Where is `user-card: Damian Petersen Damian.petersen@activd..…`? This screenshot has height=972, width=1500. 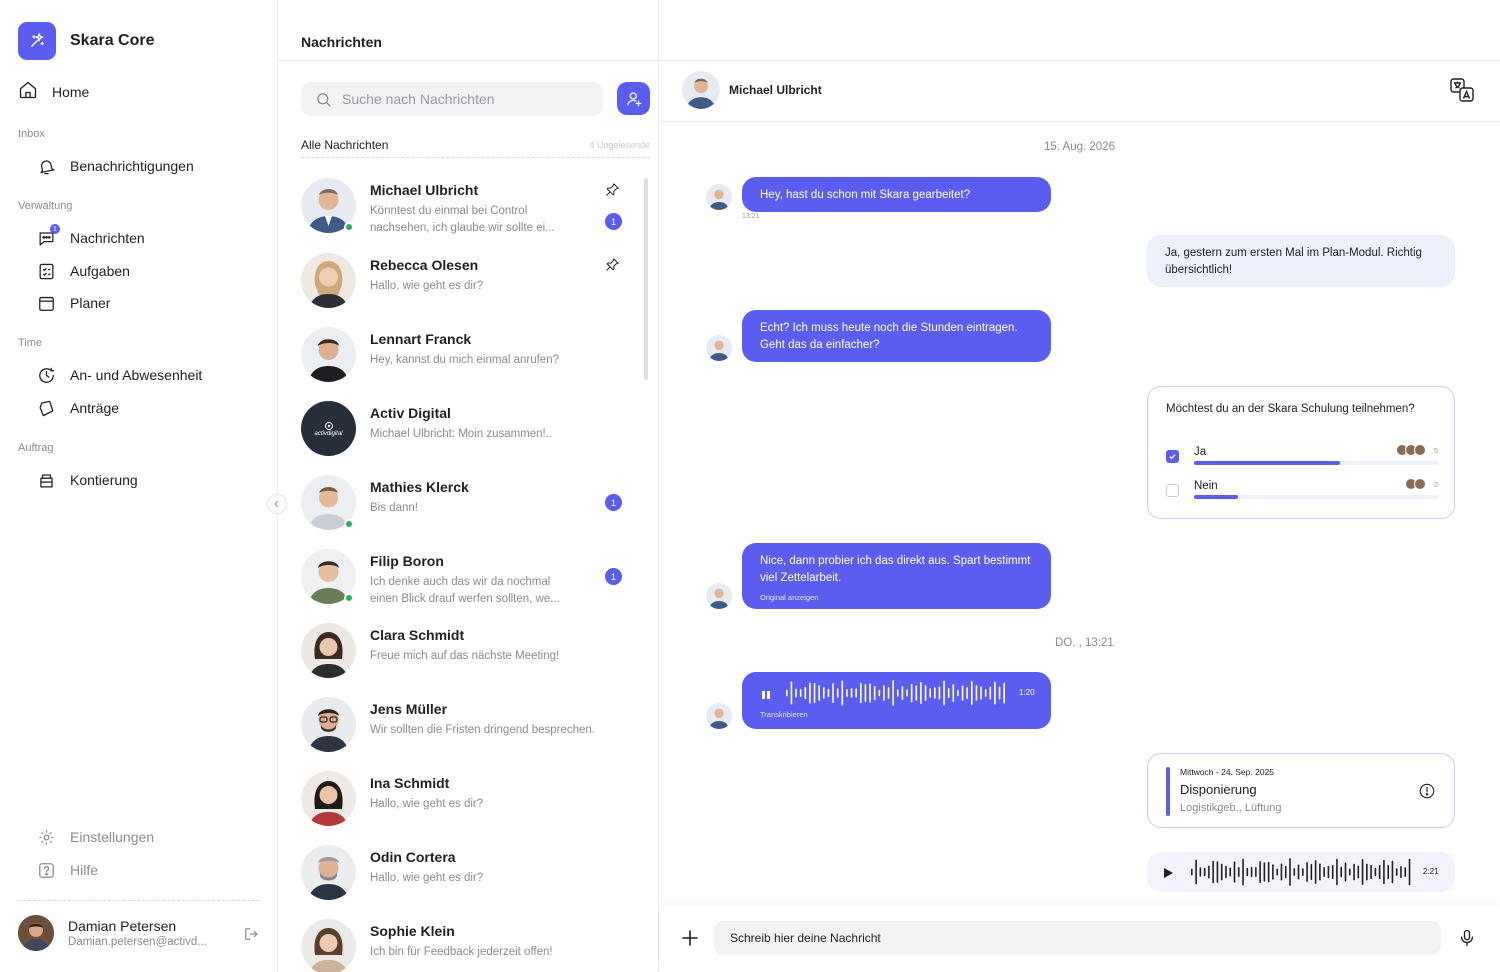 user-card: Damian Petersen Damian.petersen@activd..… is located at coordinates (139, 933).